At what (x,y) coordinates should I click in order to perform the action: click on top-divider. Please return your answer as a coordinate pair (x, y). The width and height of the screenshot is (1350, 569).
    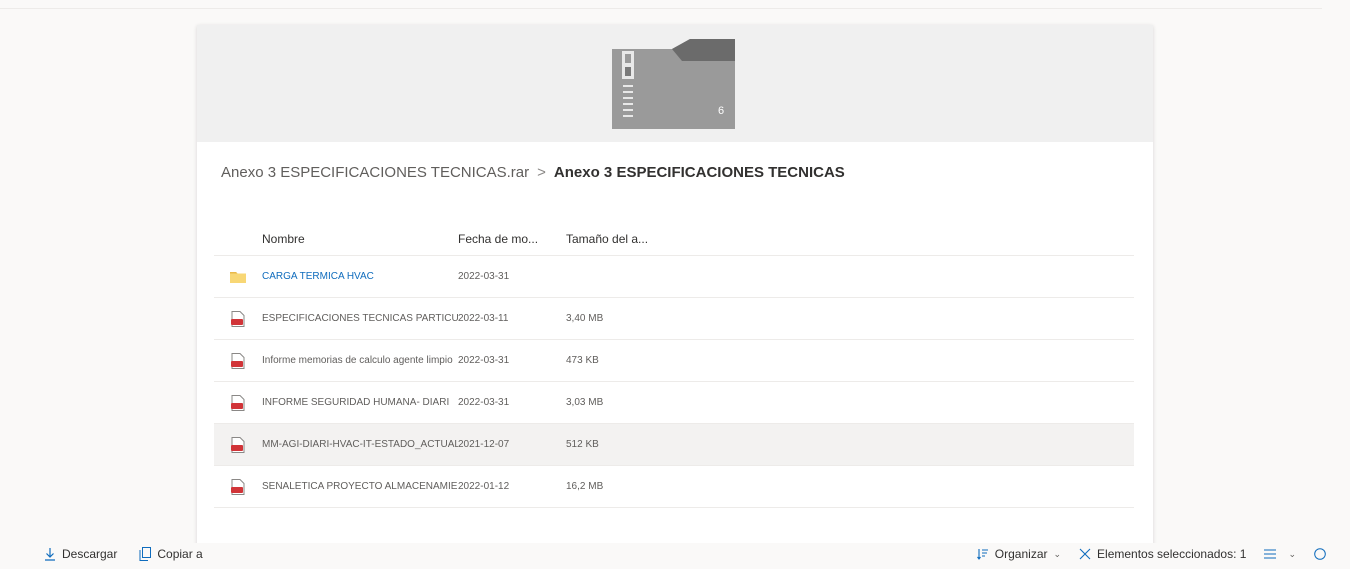
    Looking at the image, I should click on (661, 8).